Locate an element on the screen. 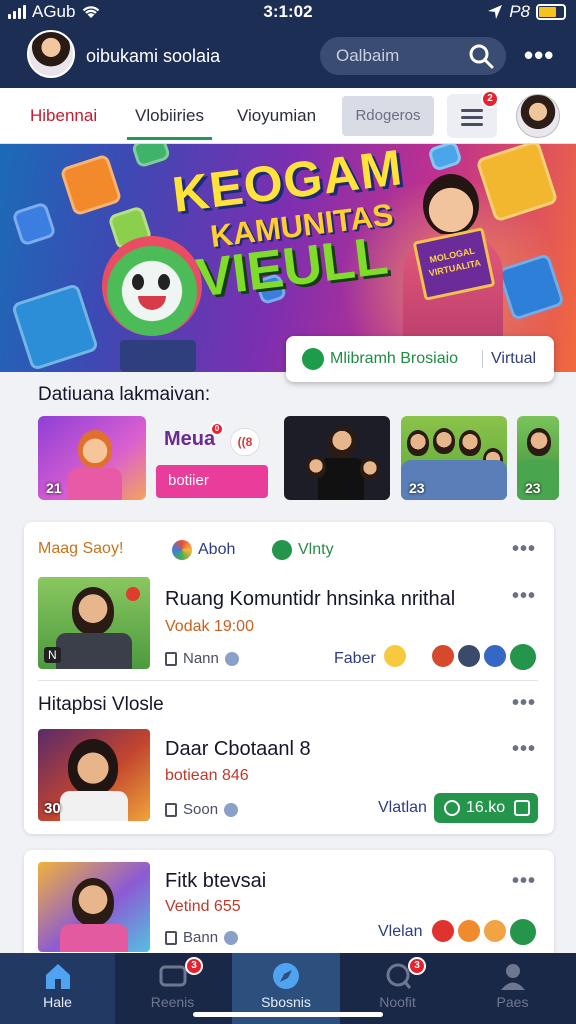 The width and height of the screenshot is (576, 1024). chip-aboh: Aboh is located at coordinates (203, 550).